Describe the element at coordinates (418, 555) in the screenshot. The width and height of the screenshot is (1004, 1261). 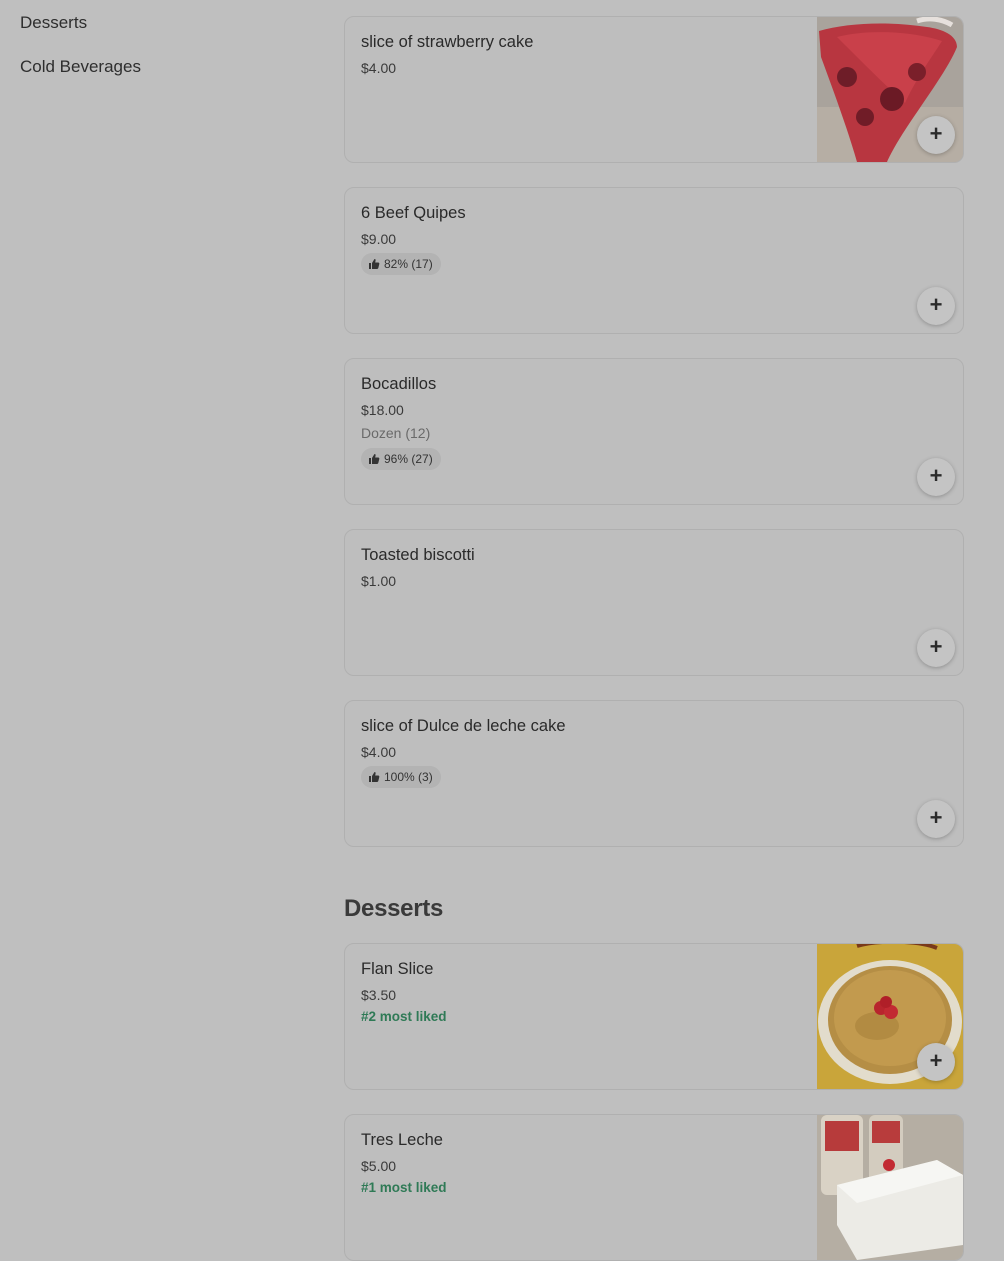
I see `item-title: Toasted biscotti` at that location.